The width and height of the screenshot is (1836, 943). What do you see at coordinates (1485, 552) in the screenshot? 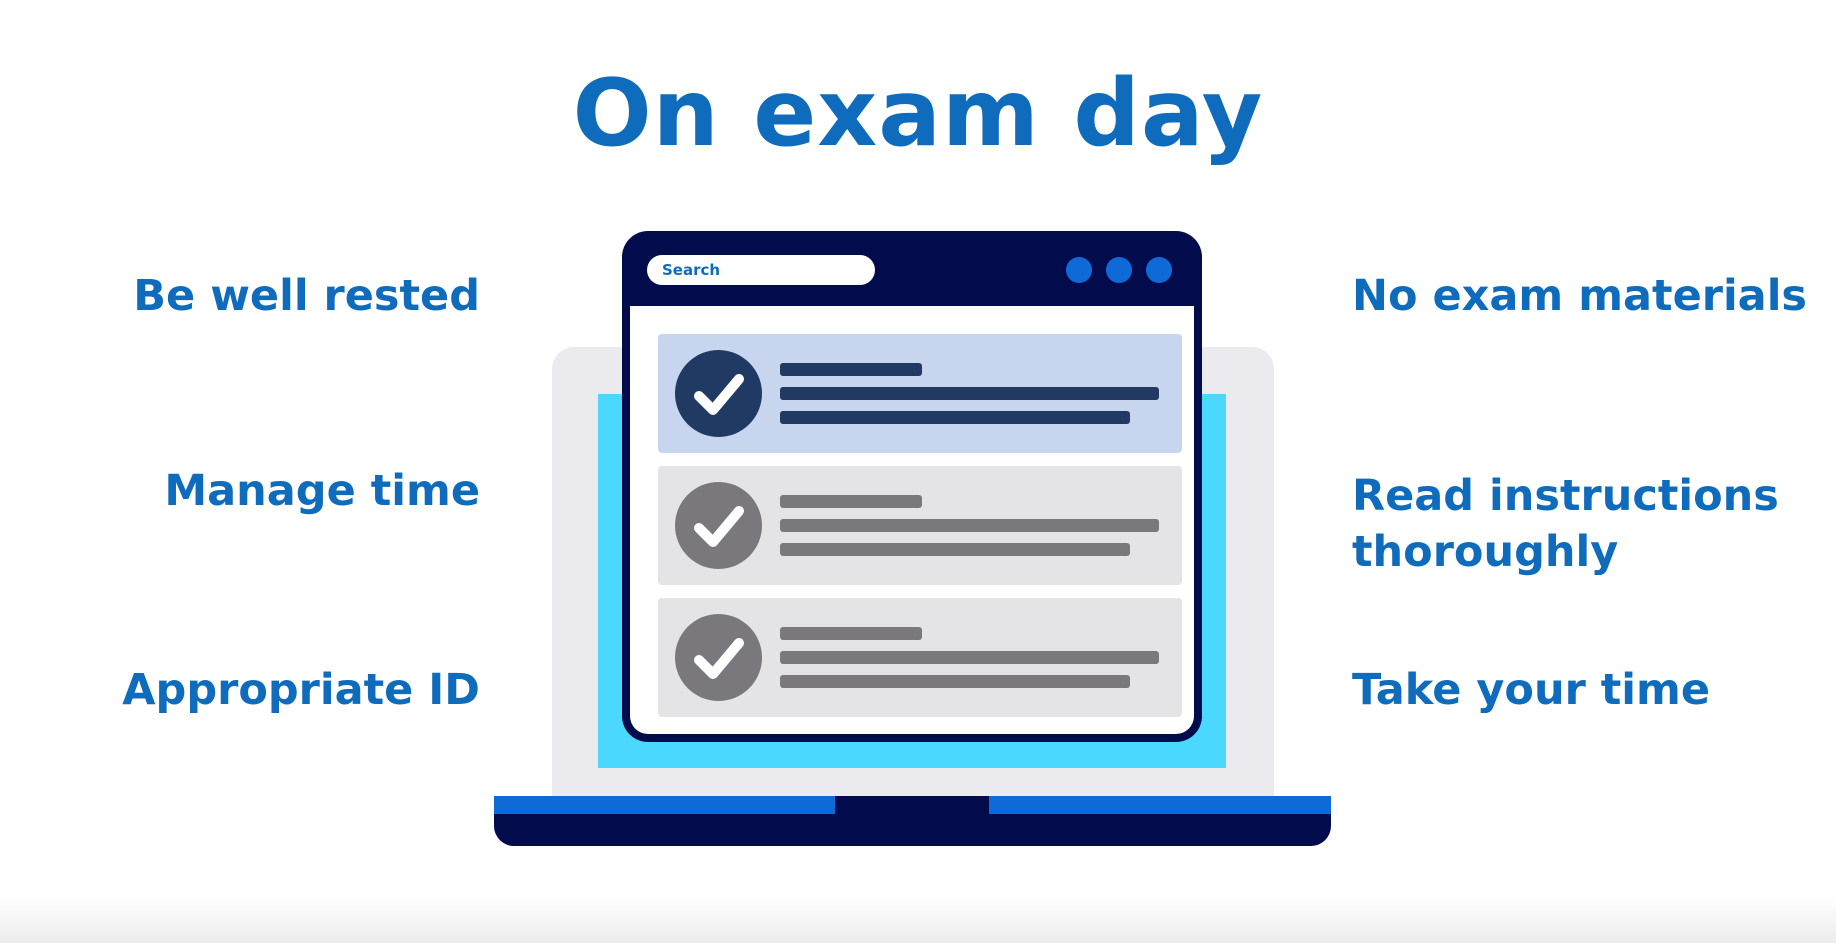
I see `tip-read-instructions-line2: thoroughly` at bounding box center [1485, 552].